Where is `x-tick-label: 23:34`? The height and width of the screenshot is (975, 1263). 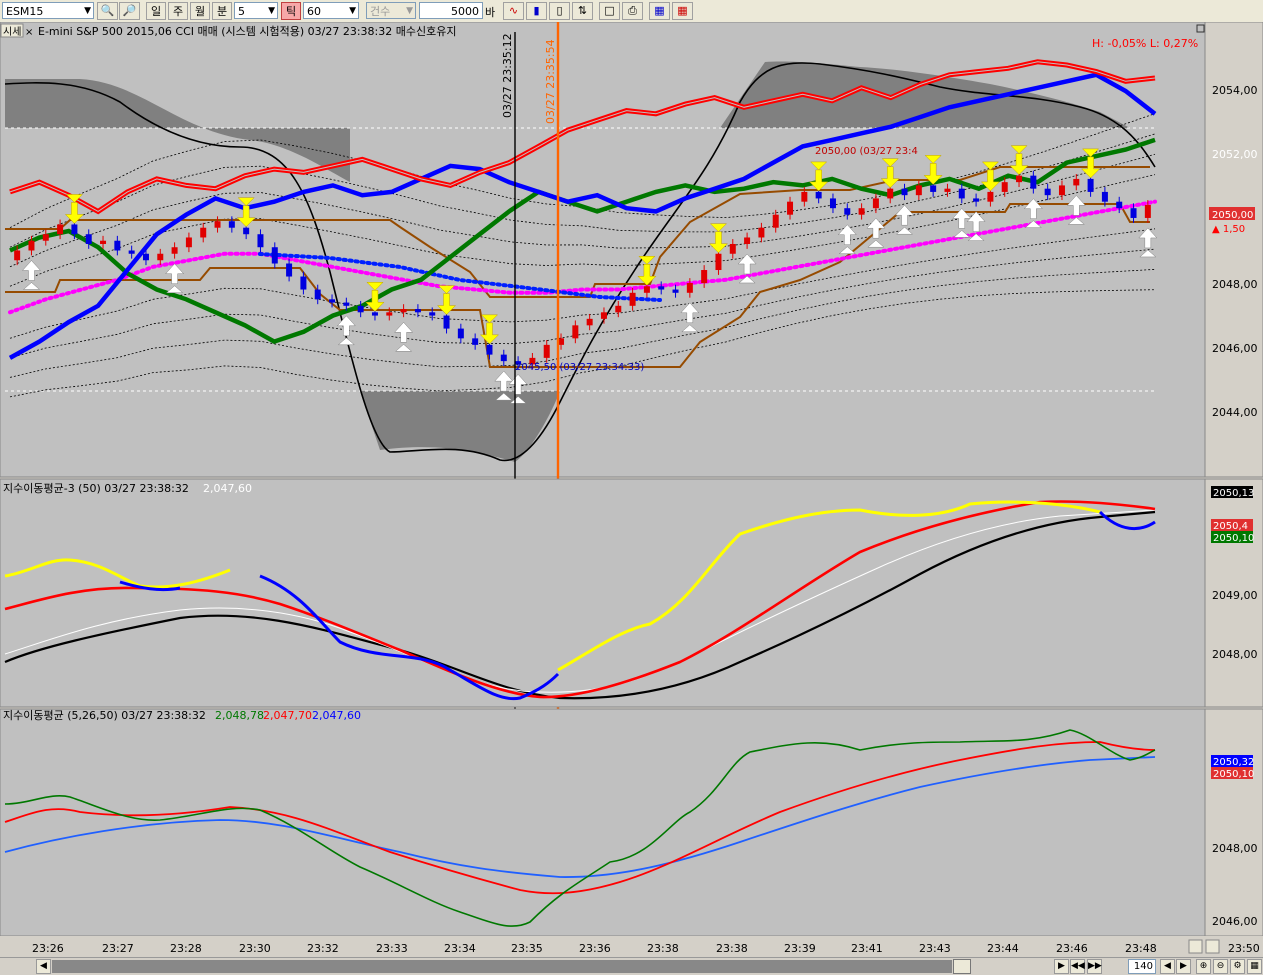
x-tick-label: 23:34 is located at coordinates (460, 948).